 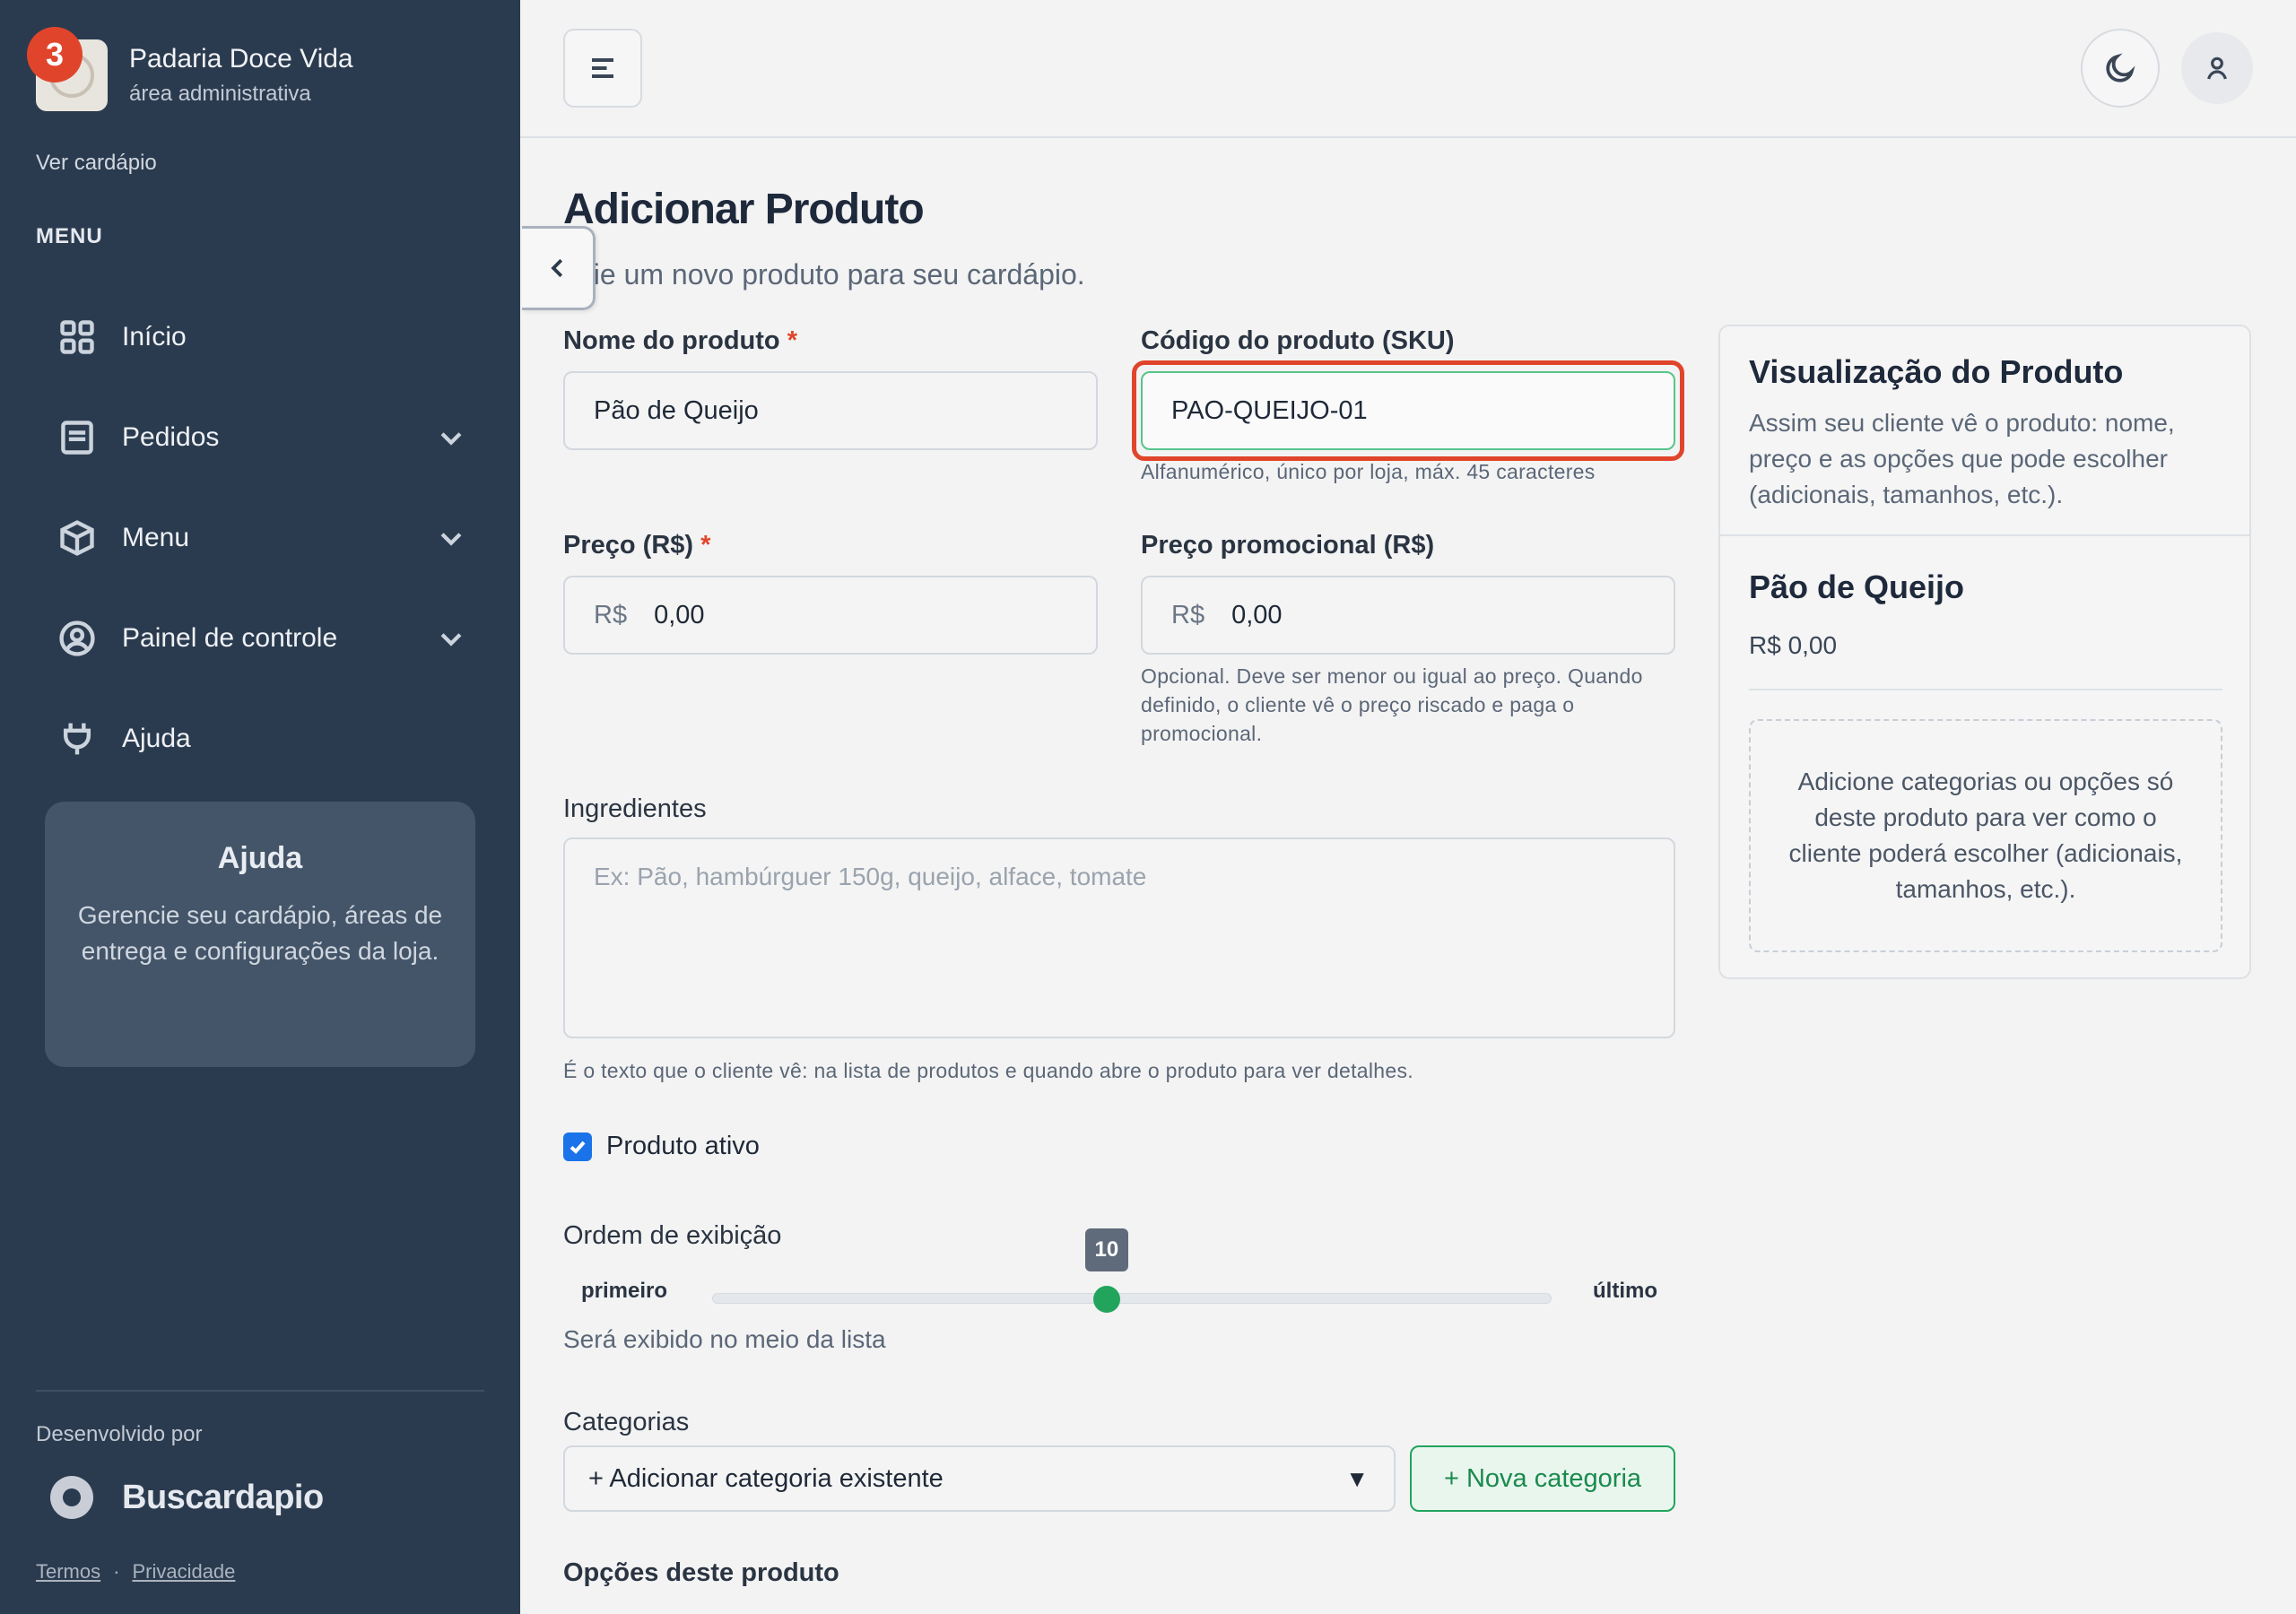 I want to click on theme-toggle-button, so click(x=2120, y=68).